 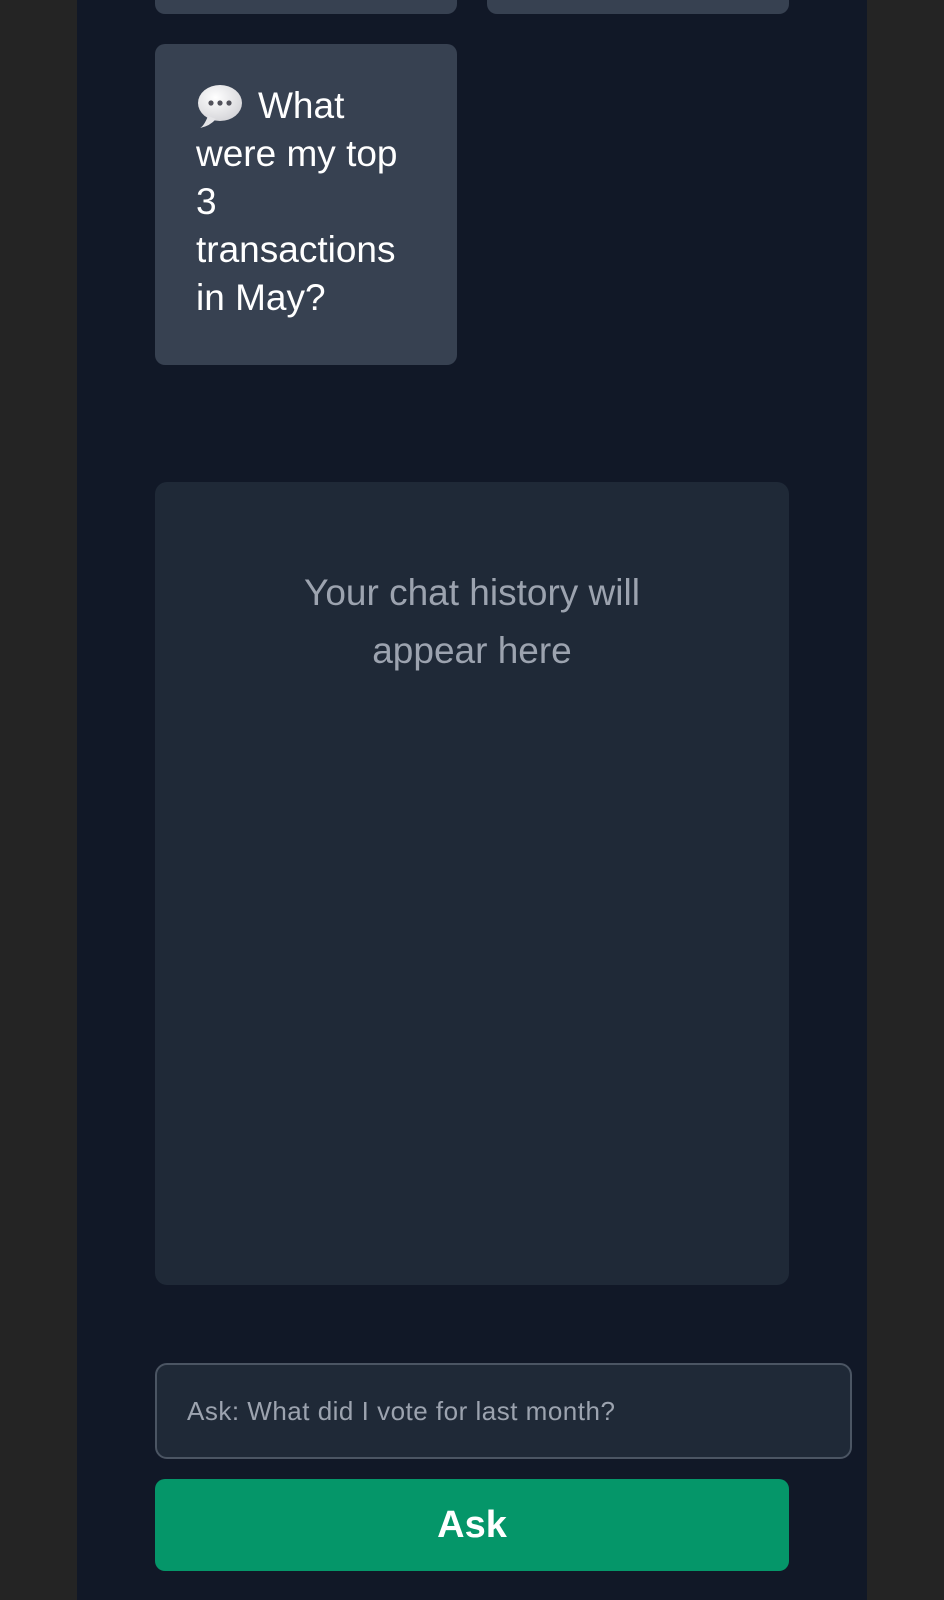 What do you see at coordinates (503, 1411) in the screenshot?
I see `ask-input` at bounding box center [503, 1411].